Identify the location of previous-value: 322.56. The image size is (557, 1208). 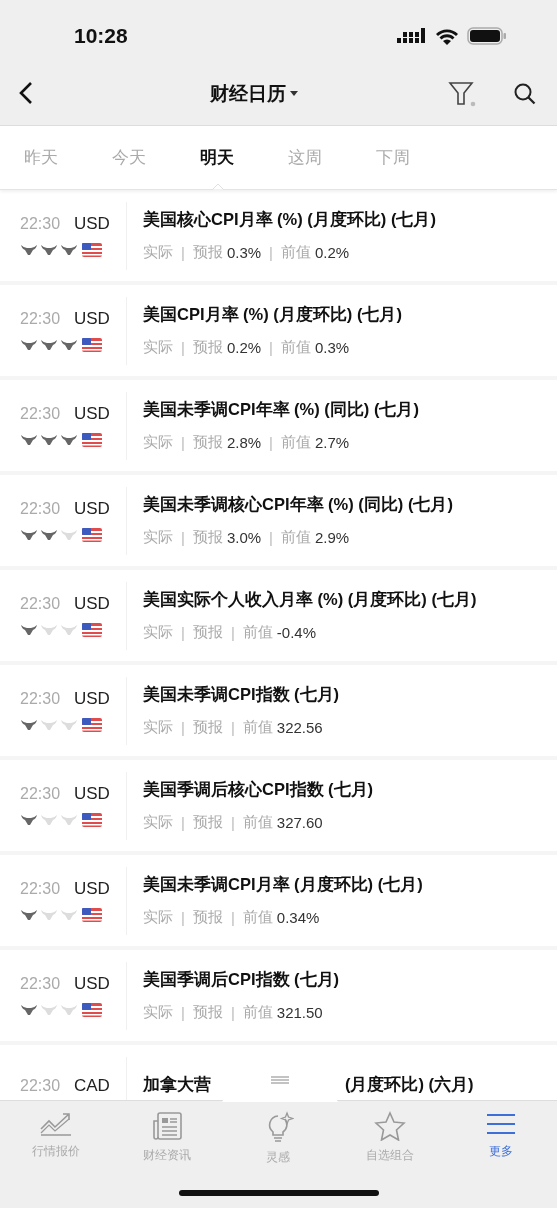
(299, 727).